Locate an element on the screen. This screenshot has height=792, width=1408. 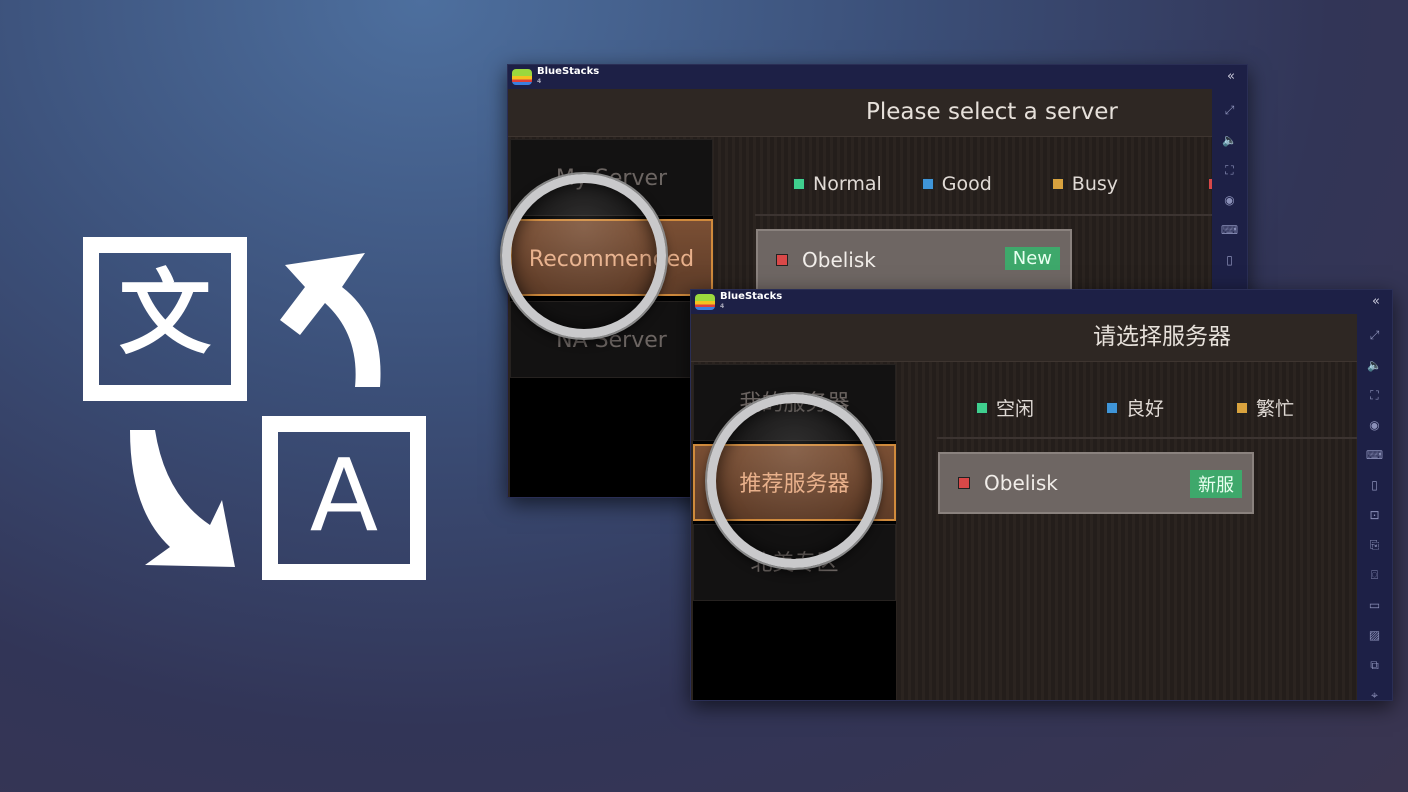
server-category-list: 我的服务器 推荐服务器 北美专区 is located at coordinates (794, 532).